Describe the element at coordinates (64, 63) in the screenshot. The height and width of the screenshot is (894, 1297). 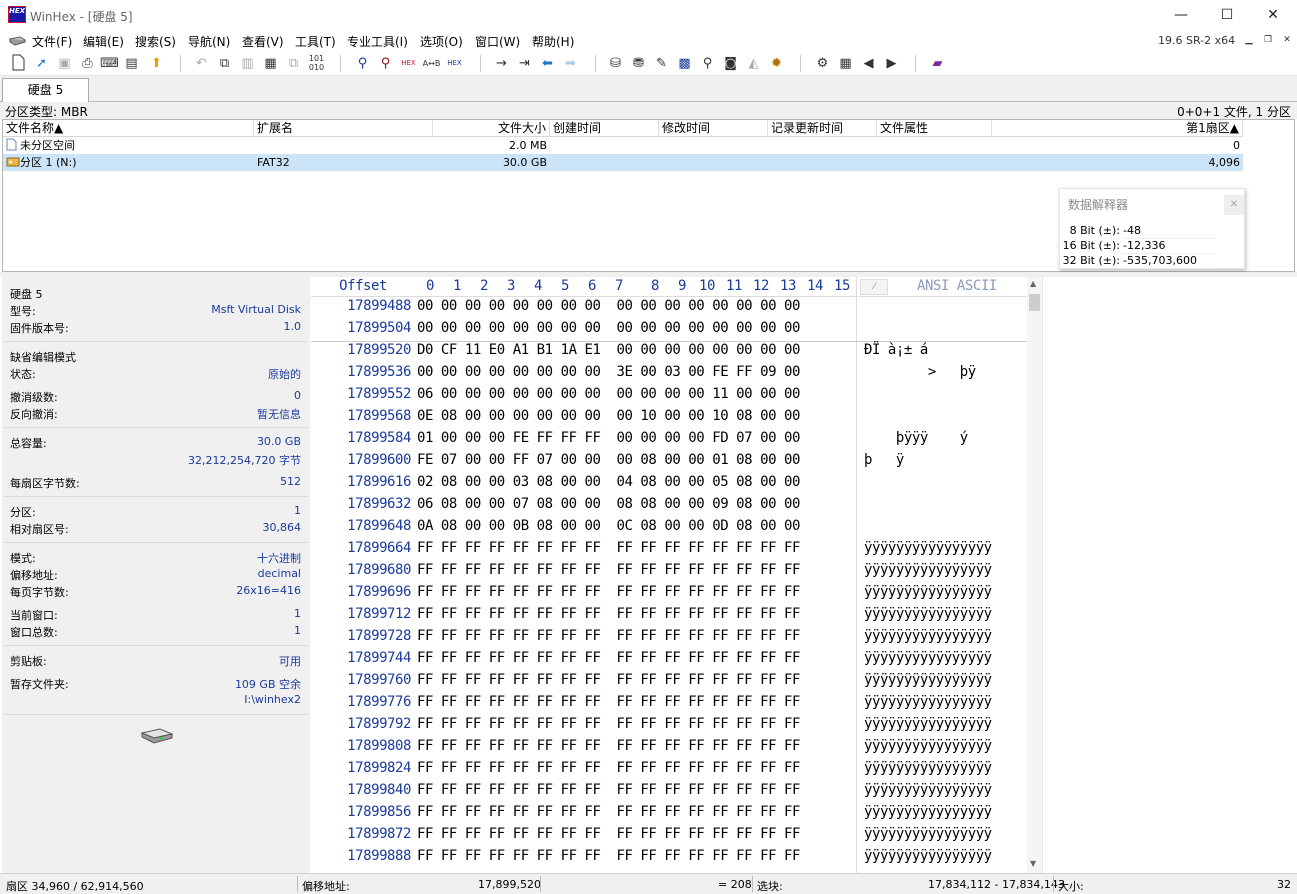
I see `save-icon: ▣` at that location.